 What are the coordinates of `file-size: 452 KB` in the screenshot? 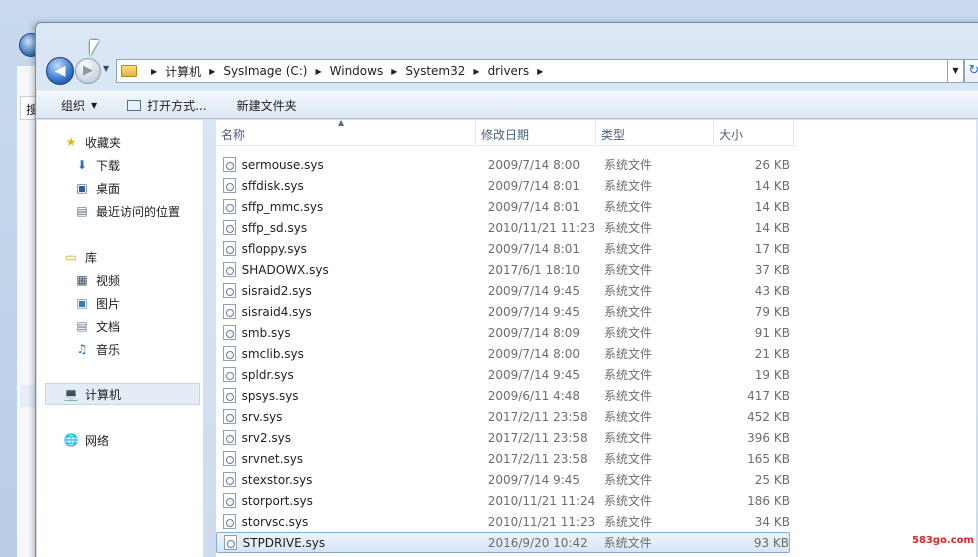 It's located at (768, 416).